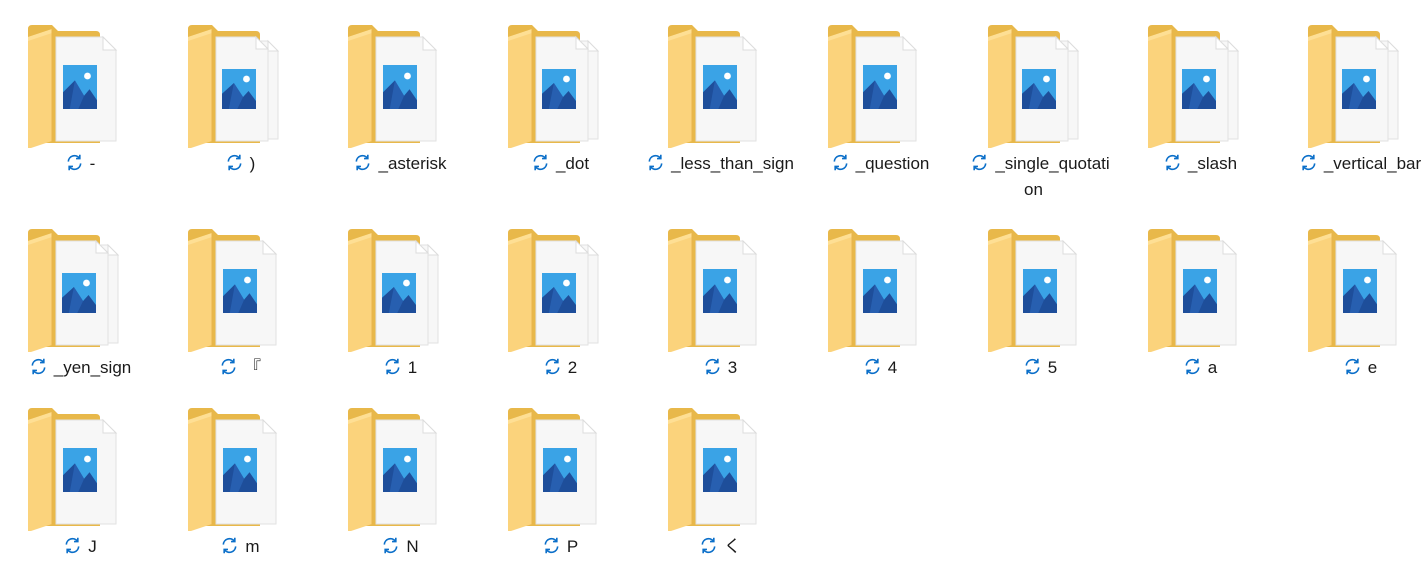 This screenshot has height=582, width=1426. I want to click on folder-label: J, so click(80, 547).